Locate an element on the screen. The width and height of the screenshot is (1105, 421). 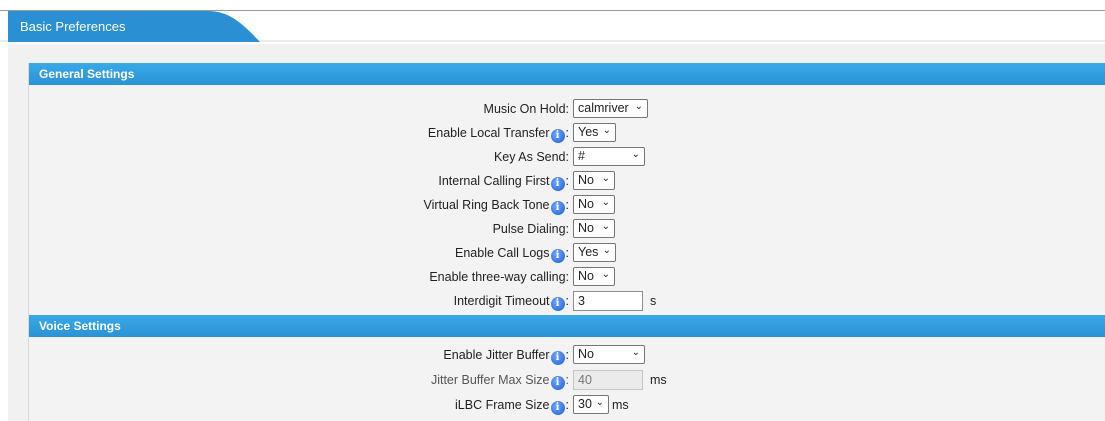
interdigit-timeout-label: Interdigit Timeout i: is located at coordinates (511, 302).